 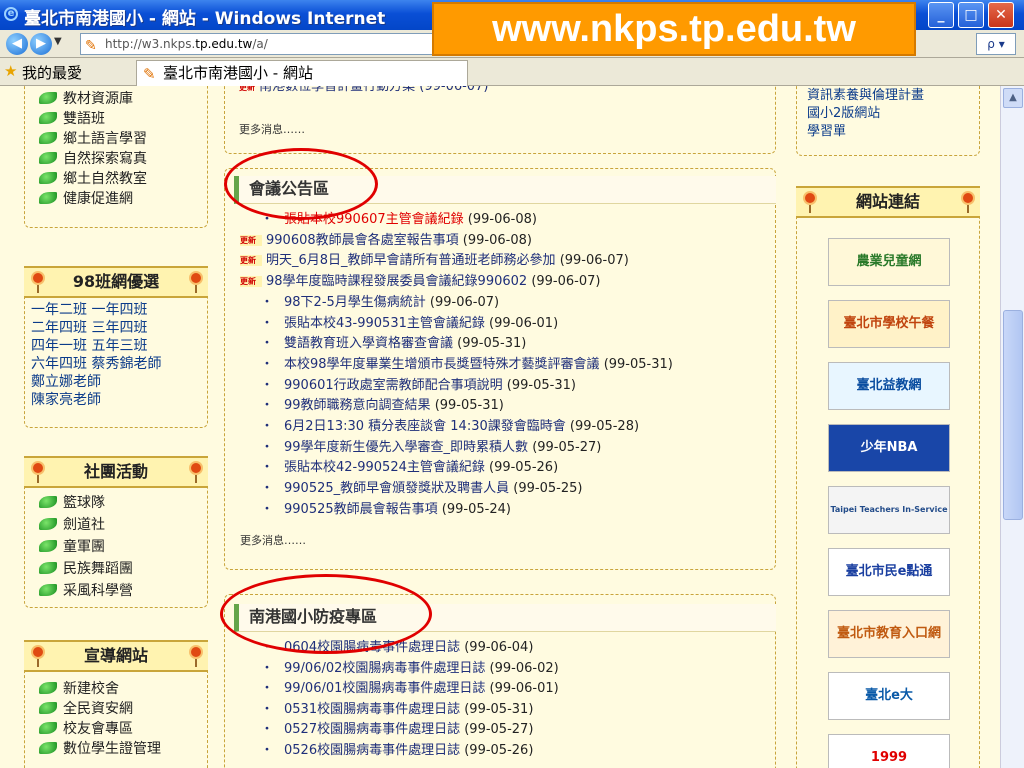 I want to click on favorites-label: 我的最愛, so click(x=52, y=72).